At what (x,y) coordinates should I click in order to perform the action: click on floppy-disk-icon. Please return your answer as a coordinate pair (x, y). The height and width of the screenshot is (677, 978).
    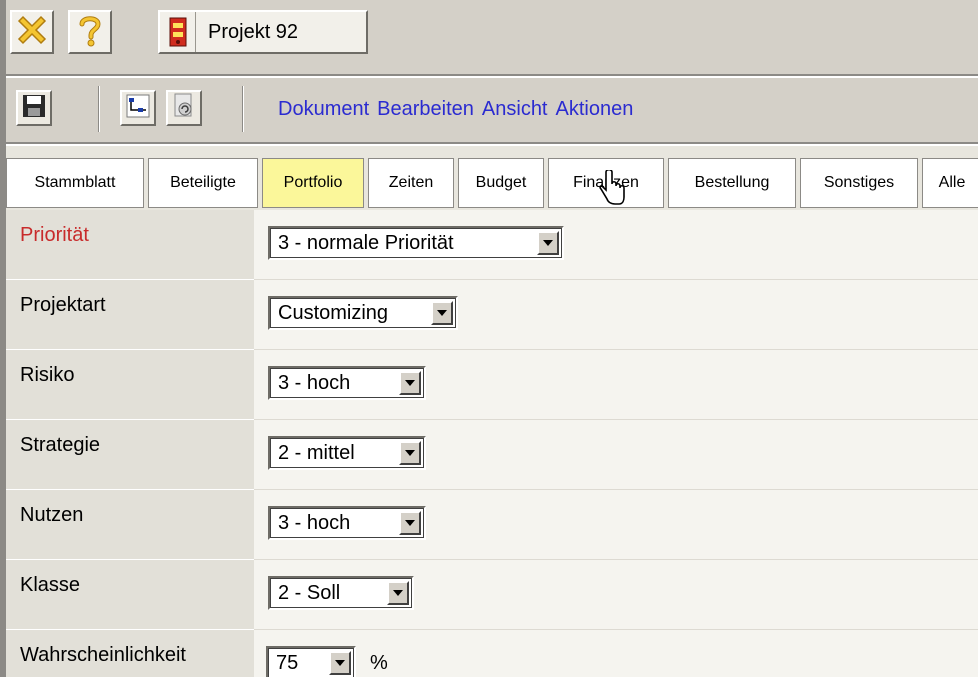
    Looking at the image, I should click on (34, 108).